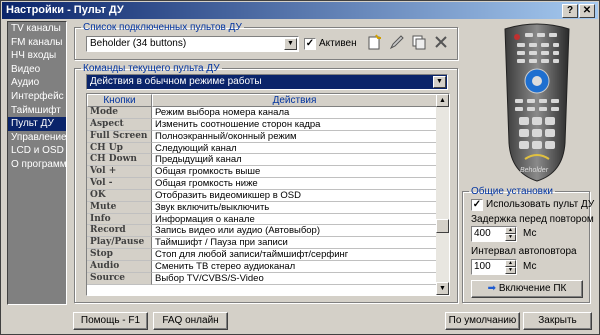  What do you see at coordinates (294, 172) in the screenshot?
I see `row-action: Общая громкость выше` at bounding box center [294, 172].